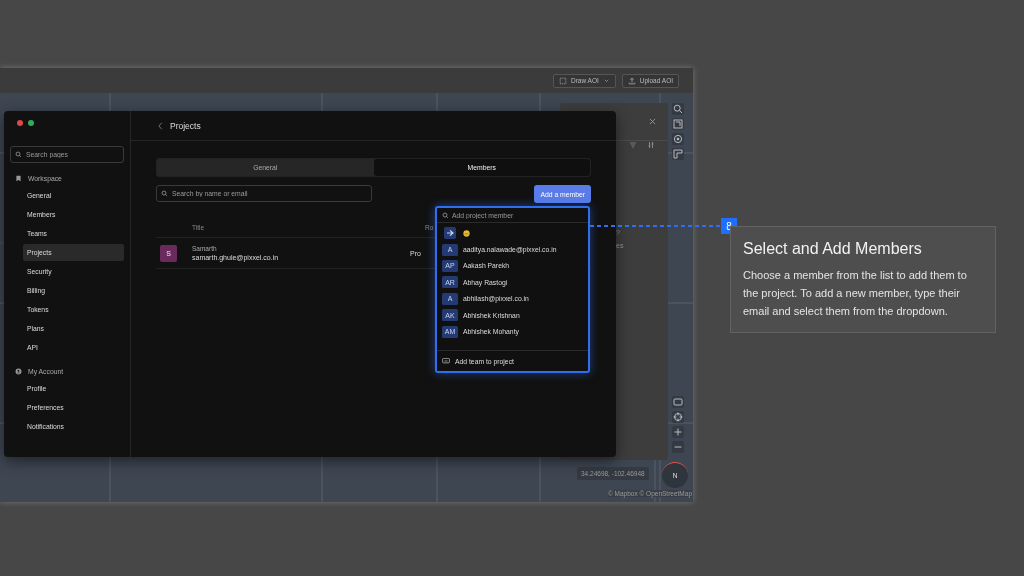 This screenshot has height=576, width=1024. What do you see at coordinates (466, 233) in the screenshot?
I see `emoji-icon` at bounding box center [466, 233].